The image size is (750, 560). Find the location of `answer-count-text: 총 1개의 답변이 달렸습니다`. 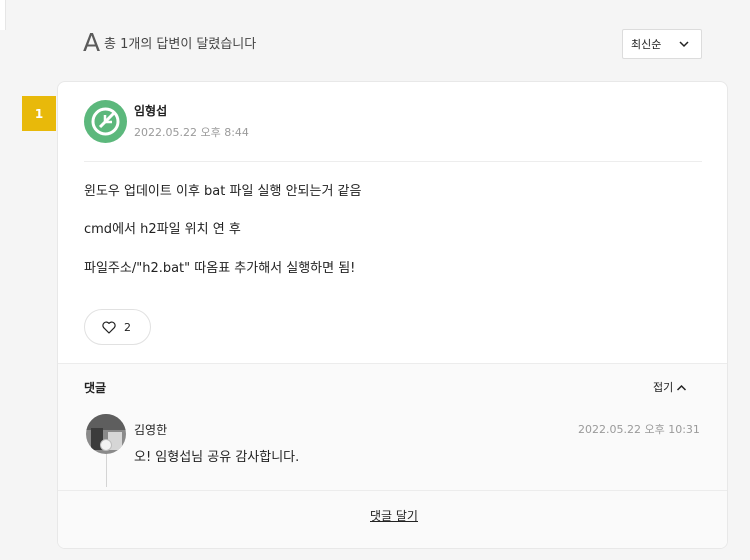

answer-count-text: 총 1개의 답변이 달렸습니다 is located at coordinates (180, 44).